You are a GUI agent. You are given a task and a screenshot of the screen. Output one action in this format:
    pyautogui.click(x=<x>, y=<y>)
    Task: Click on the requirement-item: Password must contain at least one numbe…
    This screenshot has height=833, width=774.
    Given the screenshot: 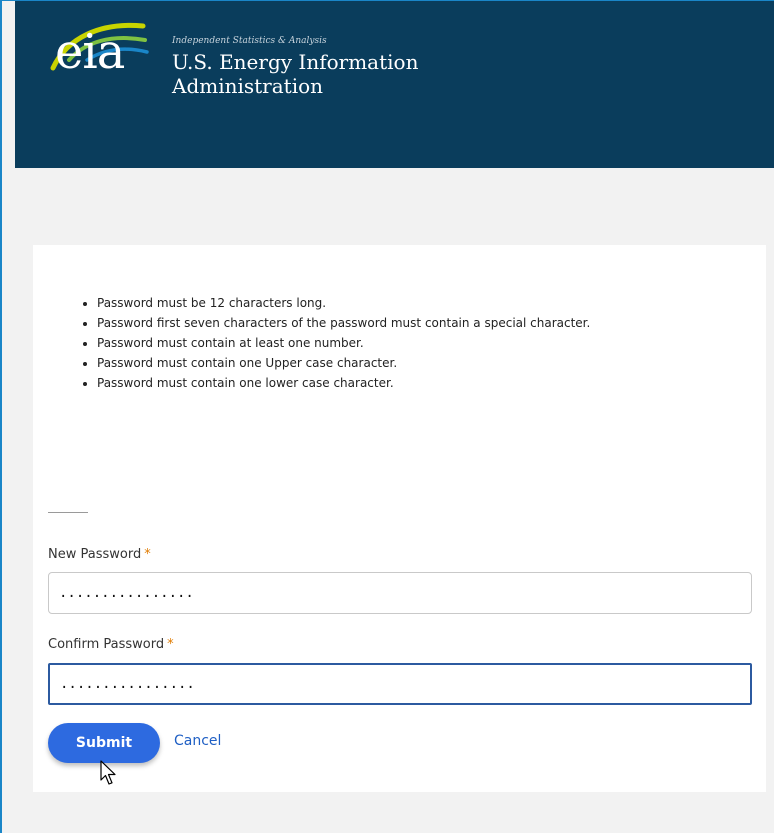 What is the action you would take?
    pyautogui.click(x=343, y=343)
    